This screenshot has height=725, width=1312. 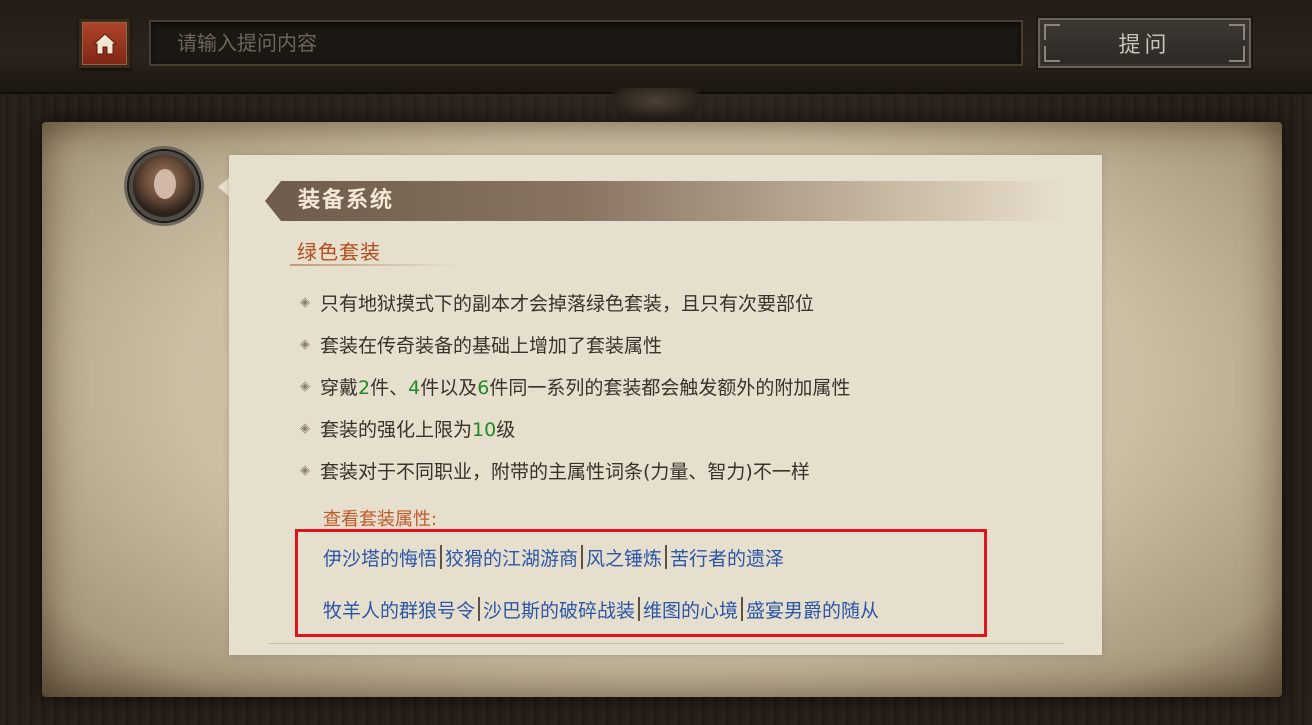 I want to click on set-link: 牧羊人的群狼号令, so click(x=399, y=609).